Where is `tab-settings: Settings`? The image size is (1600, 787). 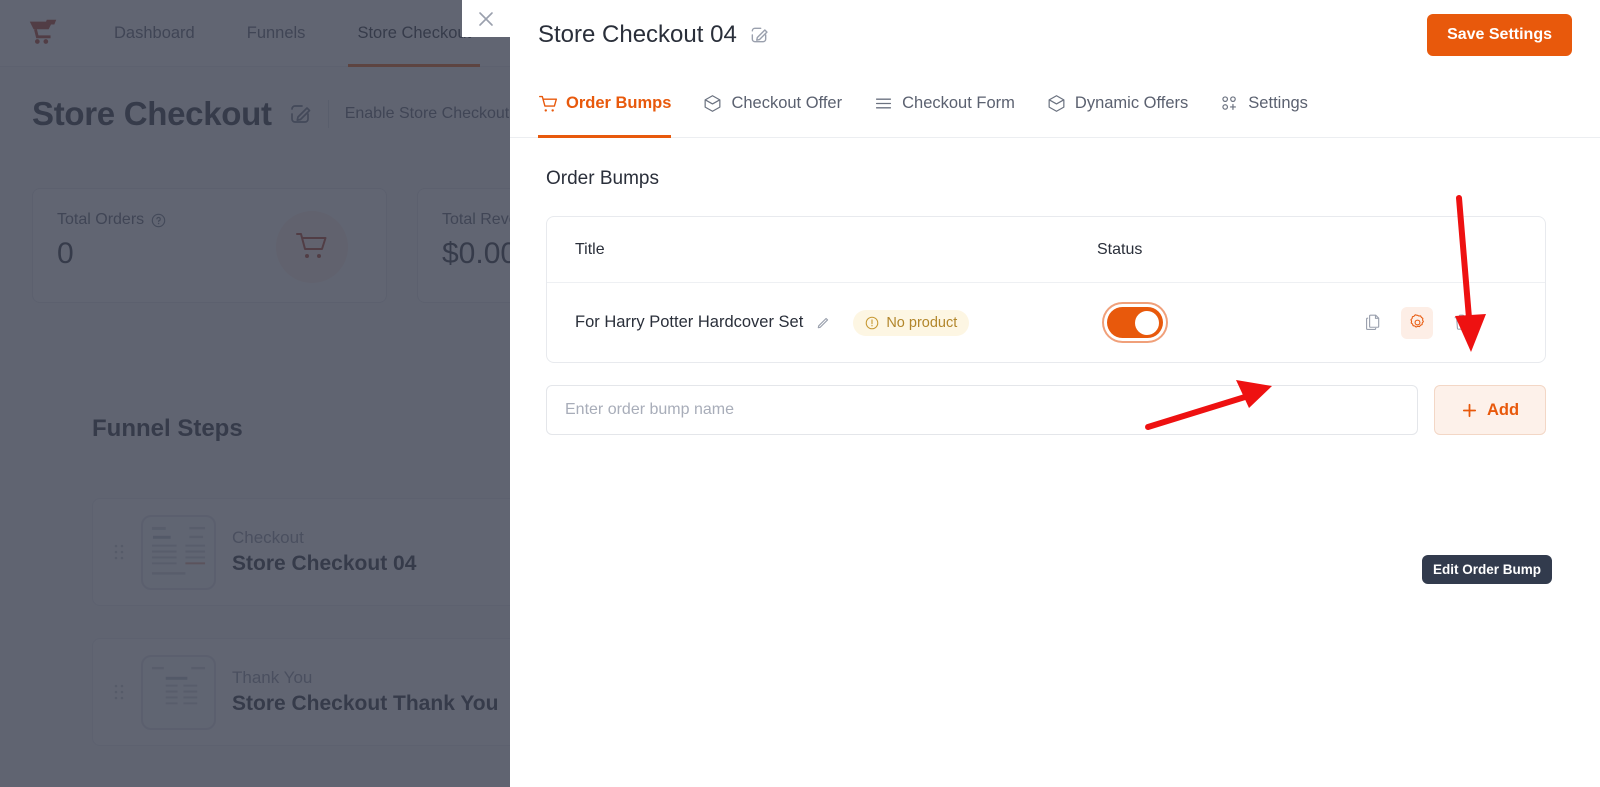
tab-settings: Settings is located at coordinates (1264, 103).